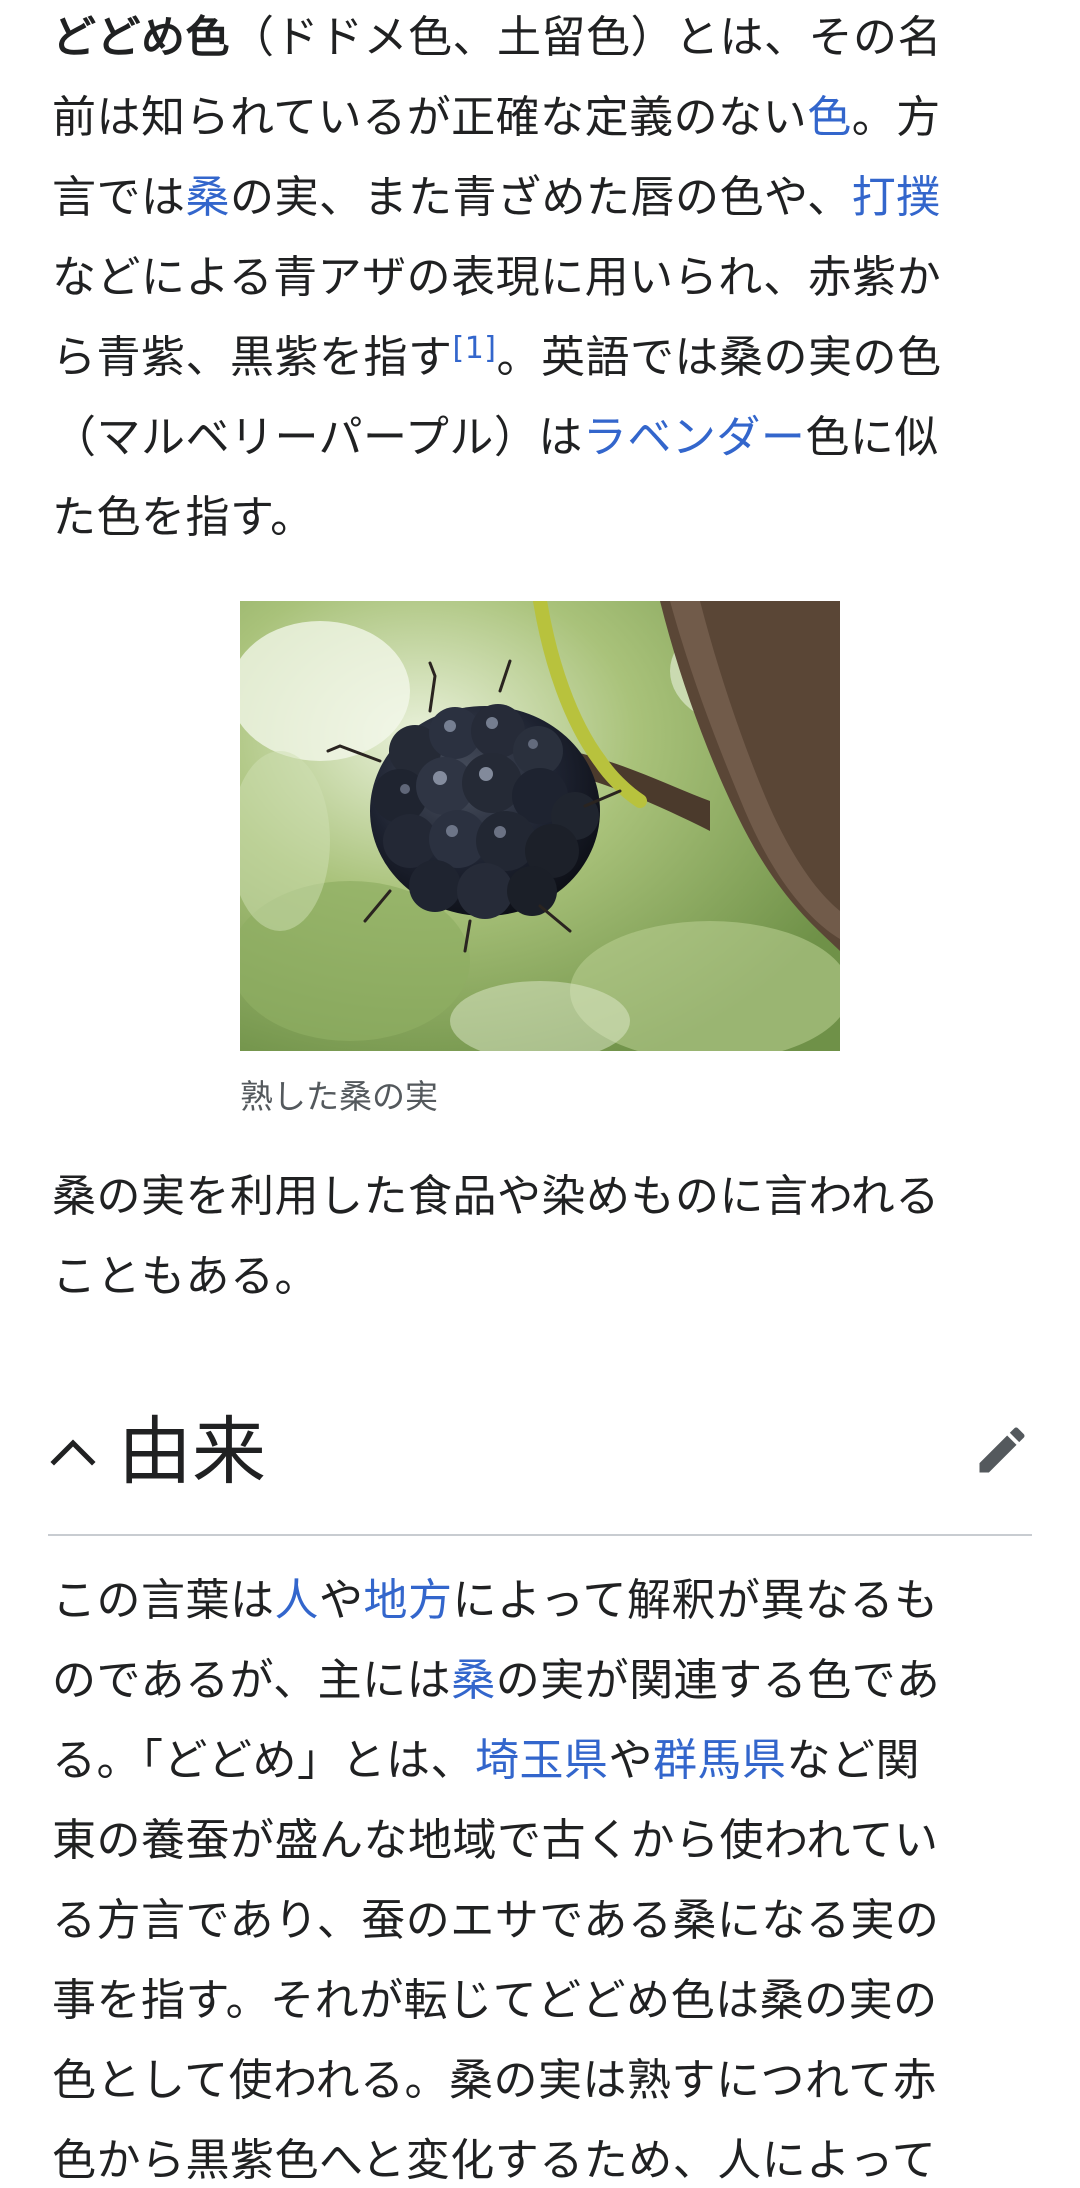  I want to click on pencil-icon, so click(1002, 1450).